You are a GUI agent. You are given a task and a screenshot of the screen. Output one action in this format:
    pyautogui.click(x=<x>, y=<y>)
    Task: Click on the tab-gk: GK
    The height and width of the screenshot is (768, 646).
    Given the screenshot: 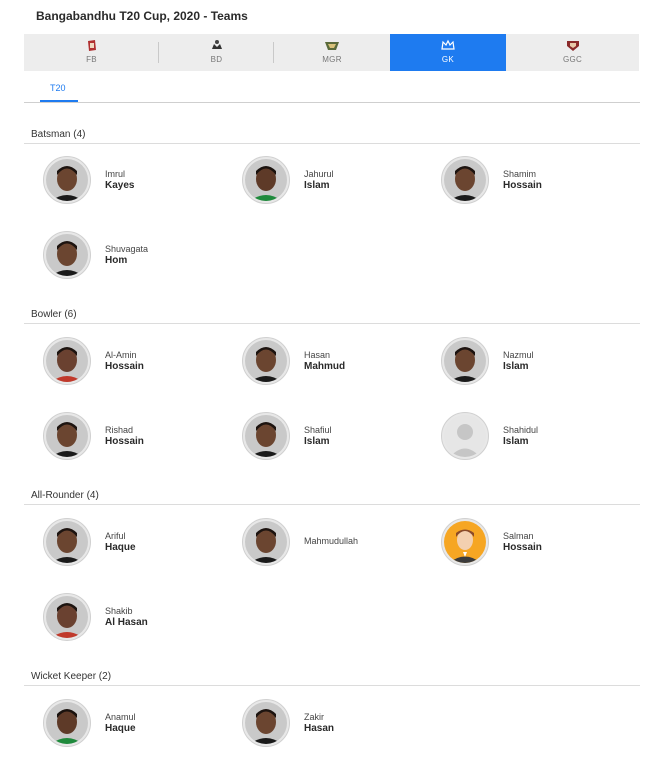 What is the action you would take?
    pyautogui.click(x=448, y=52)
    